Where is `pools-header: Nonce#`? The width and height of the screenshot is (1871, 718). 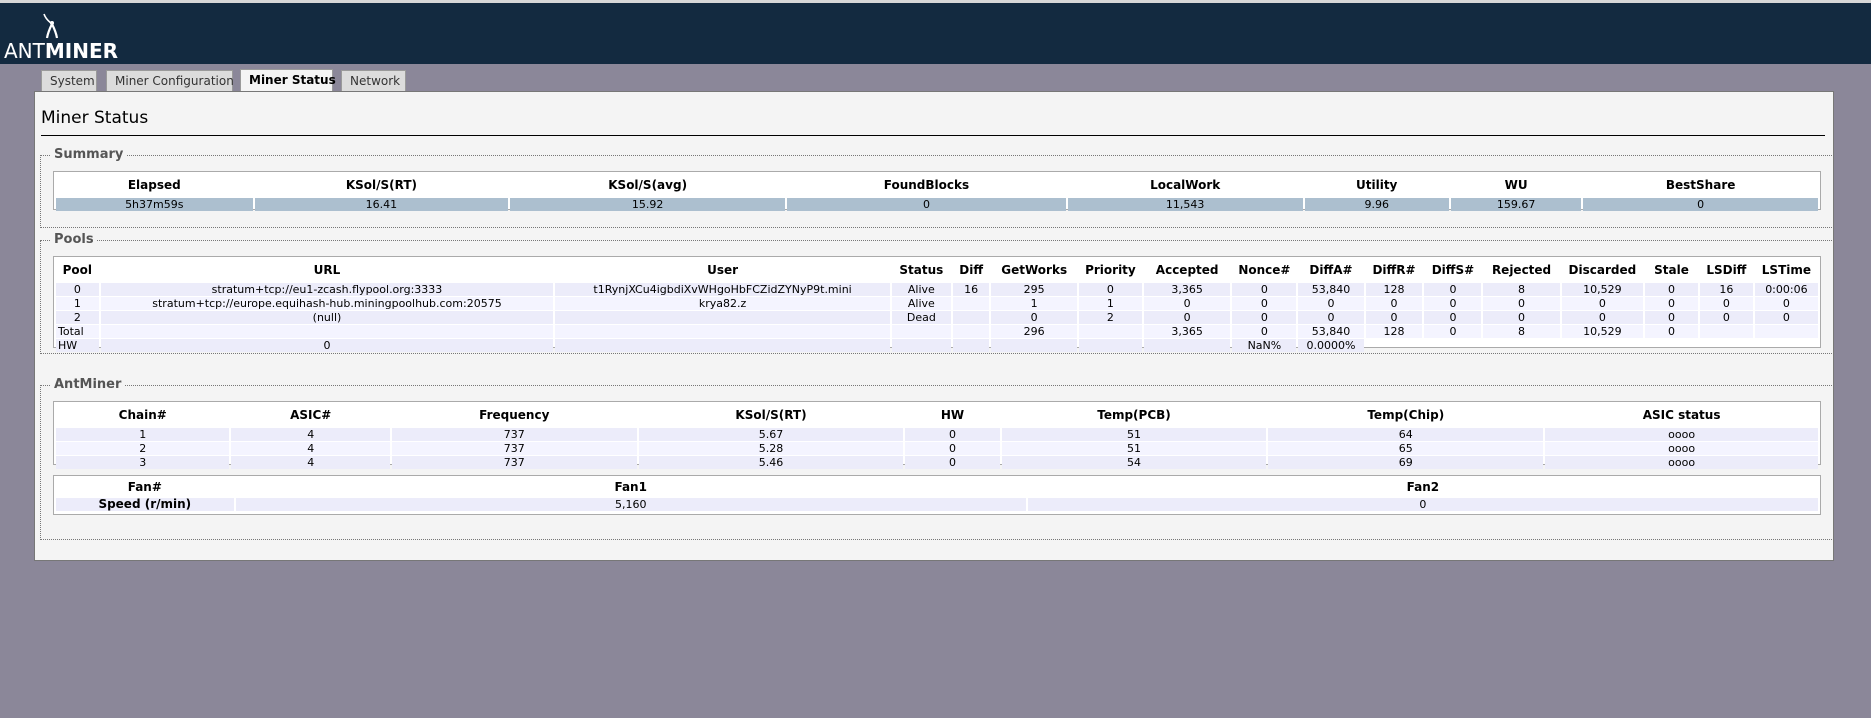 pools-header: Nonce# is located at coordinates (1264, 270).